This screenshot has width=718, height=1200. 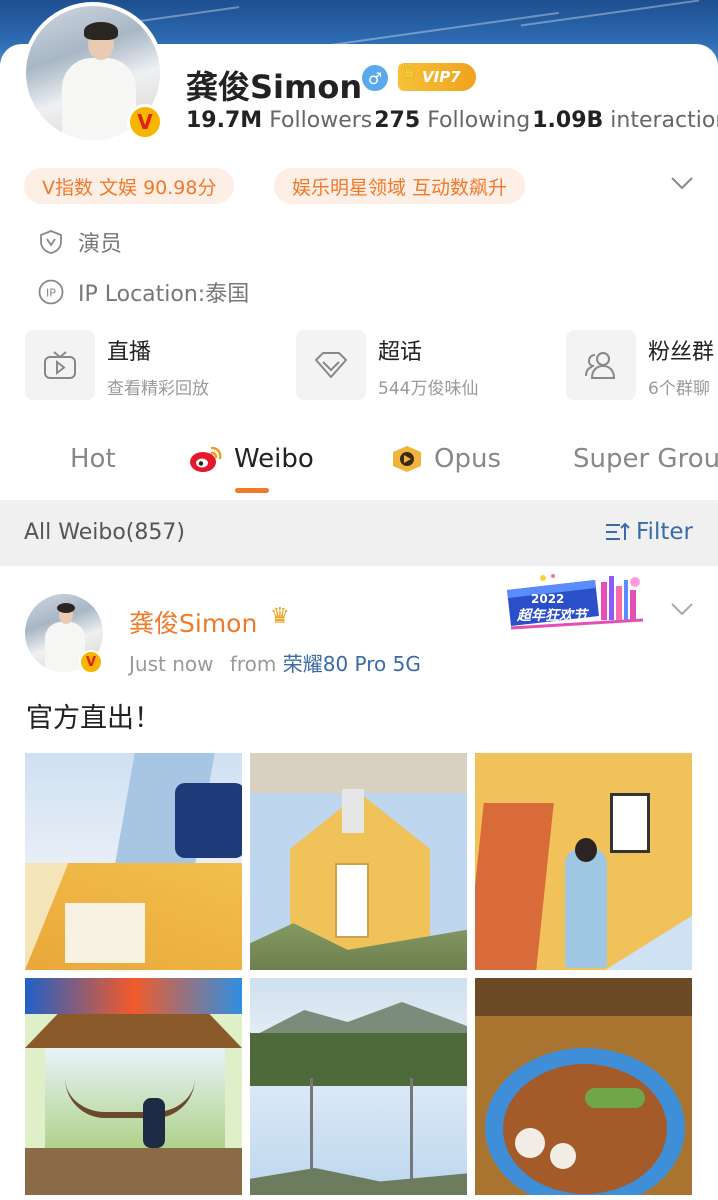 I want to click on filter-button: Filter, so click(x=648, y=532).